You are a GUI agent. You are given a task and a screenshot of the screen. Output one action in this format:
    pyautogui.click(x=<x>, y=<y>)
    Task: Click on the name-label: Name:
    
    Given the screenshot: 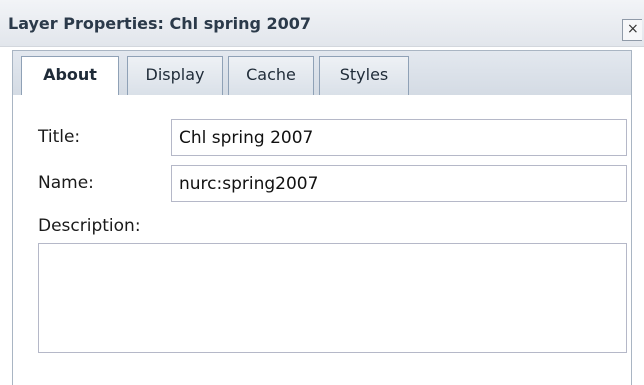 What is the action you would take?
    pyautogui.click(x=66, y=183)
    